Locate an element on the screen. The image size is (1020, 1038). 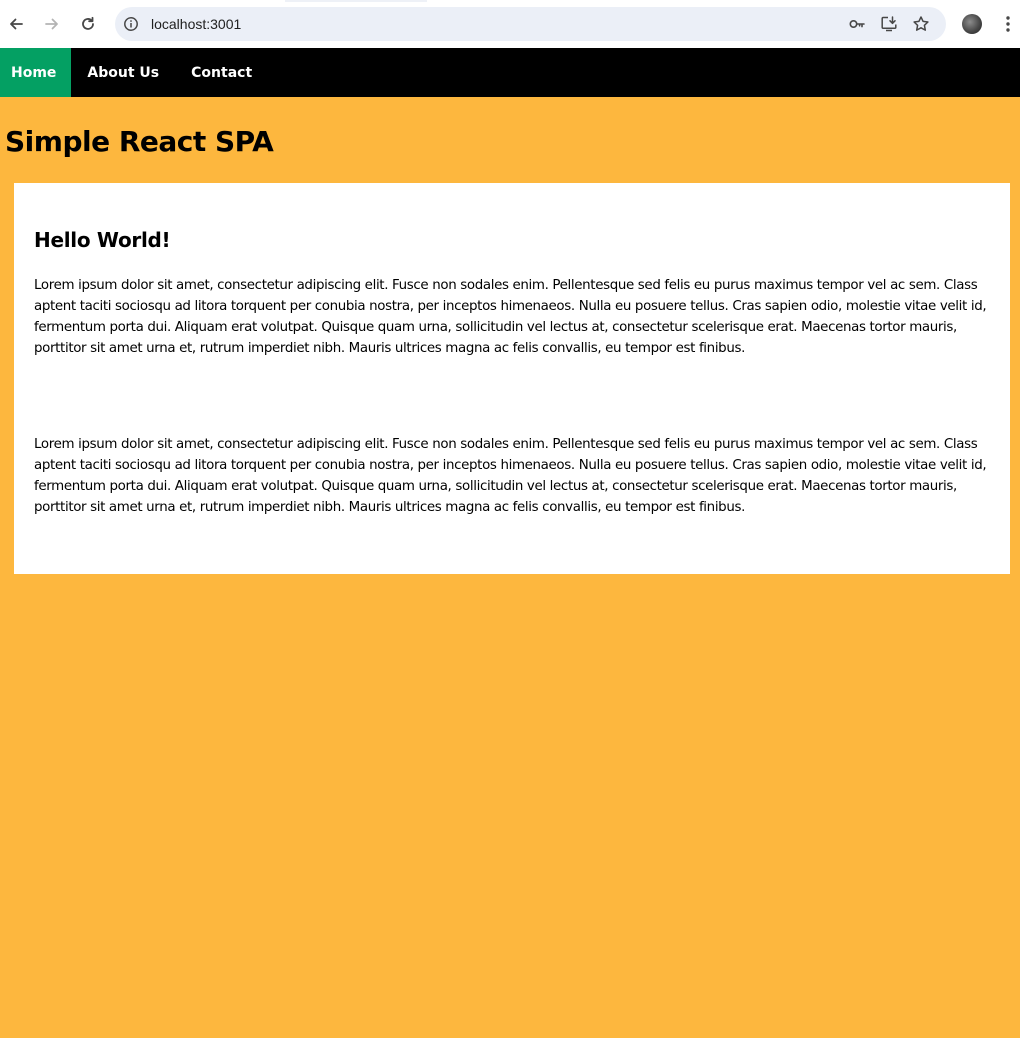
browser-toolbar is located at coordinates (510, 24).